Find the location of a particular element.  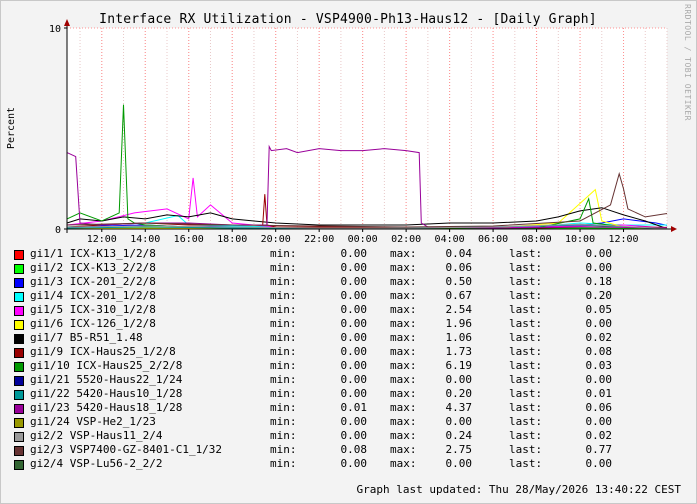

legend-max-value: 0.67 is located at coordinates (459, 295).